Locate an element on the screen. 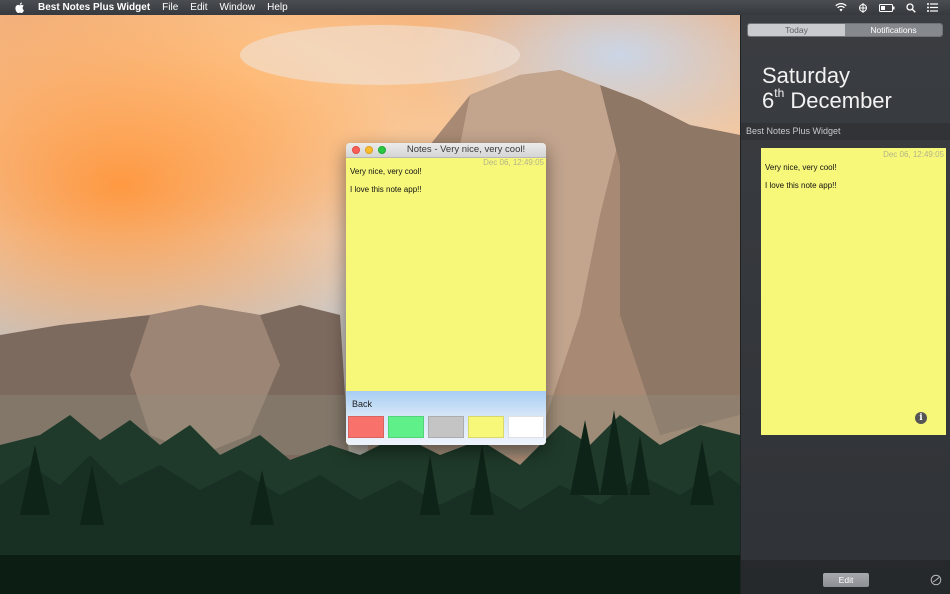 This screenshot has height=594, width=950. spotlight-search-icon is located at coordinates (911, 7).